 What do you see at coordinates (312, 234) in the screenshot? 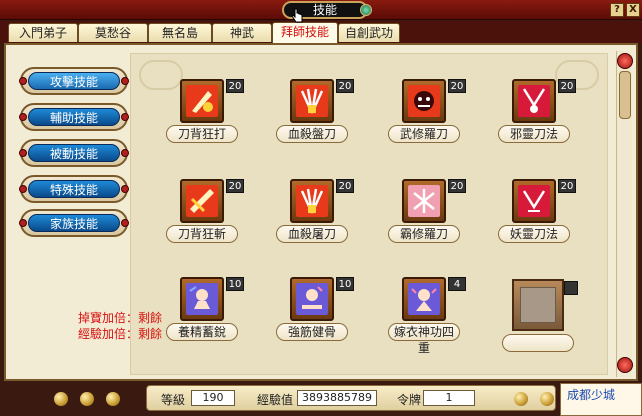
I see `skill-name: 血殺屠刀` at bounding box center [312, 234].